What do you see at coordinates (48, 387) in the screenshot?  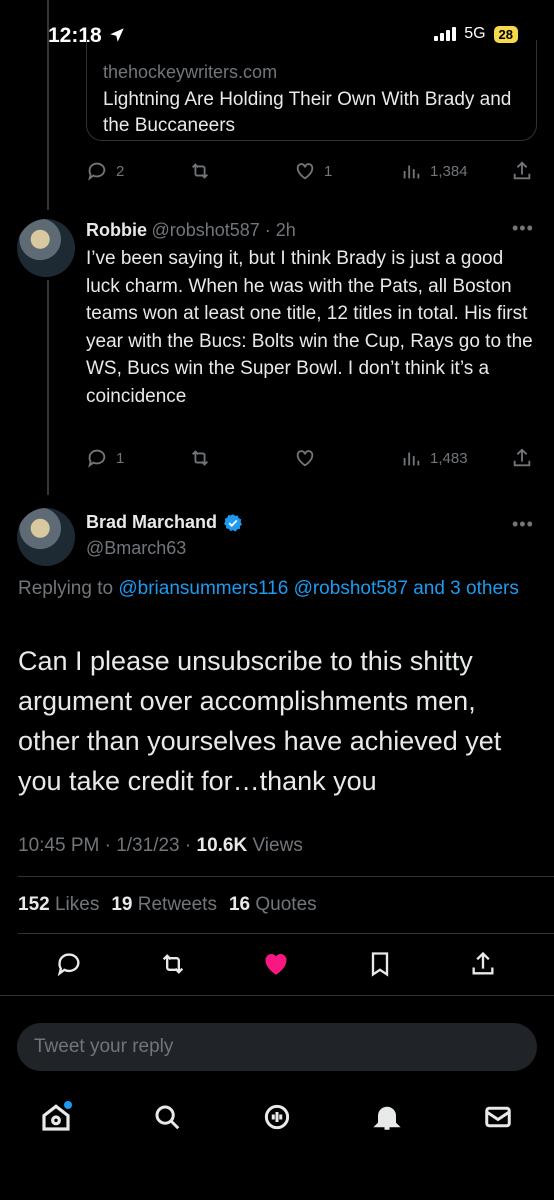 I see `thread-line-middle` at bounding box center [48, 387].